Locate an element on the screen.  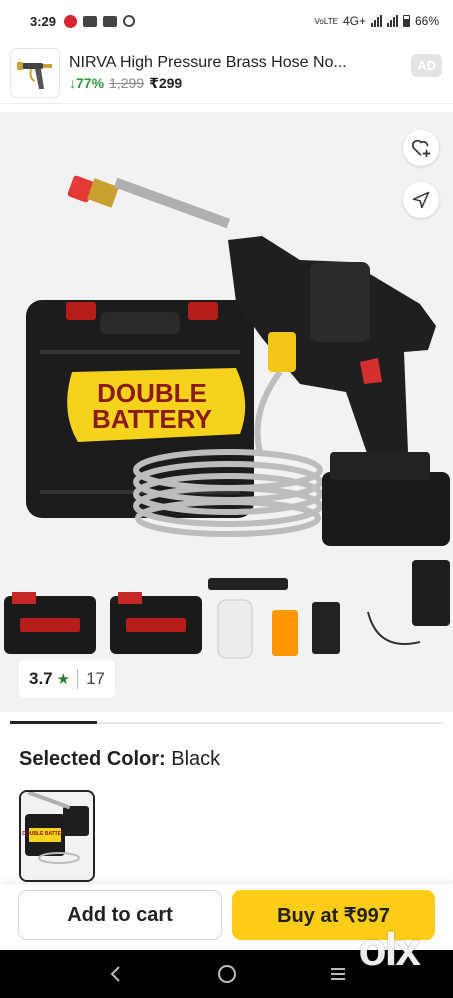
star-icon: ★ is located at coordinates (63, 679).